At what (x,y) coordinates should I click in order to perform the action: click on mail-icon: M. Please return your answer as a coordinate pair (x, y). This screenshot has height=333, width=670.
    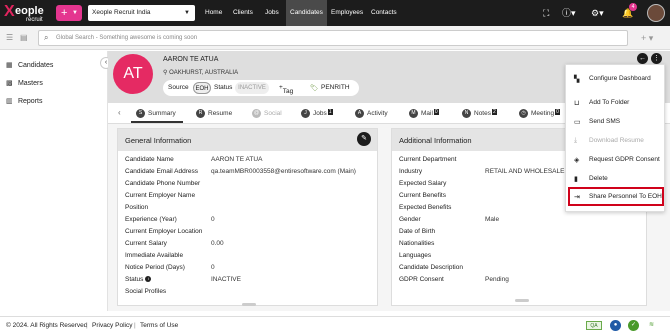
    Looking at the image, I should click on (413, 113).